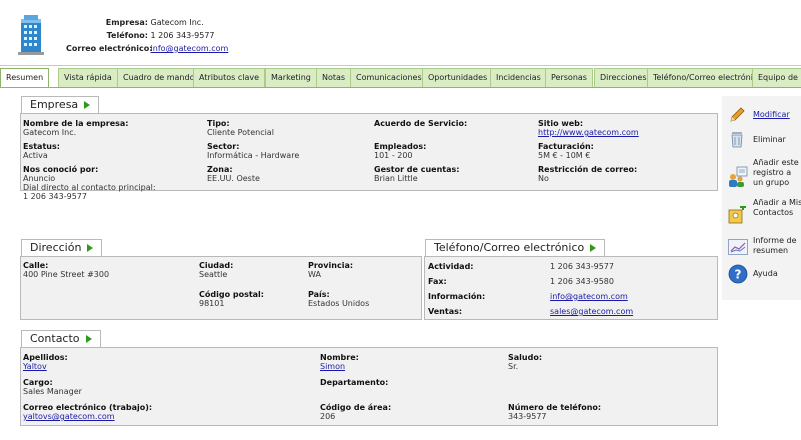 This screenshot has height=440, width=801. What do you see at coordinates (623, 77) in the screenshot?
I see `tab-direcciones: Direcciones` at bounding box center [623, 77].